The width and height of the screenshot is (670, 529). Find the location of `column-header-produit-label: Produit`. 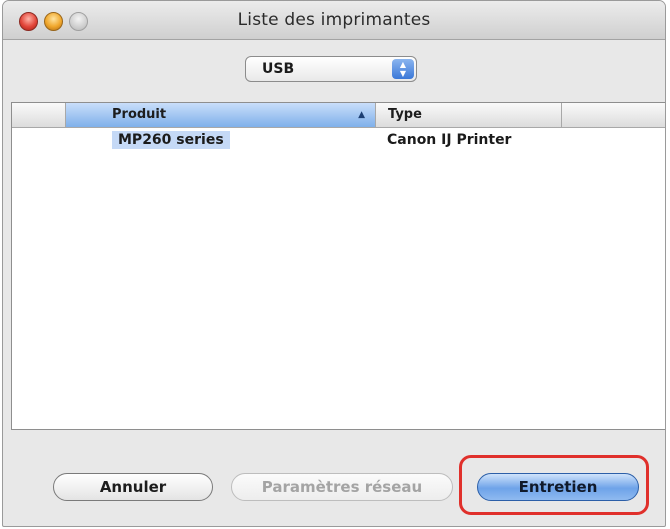

column-header-produit-label: Produit is located at coordinates (139, 114).